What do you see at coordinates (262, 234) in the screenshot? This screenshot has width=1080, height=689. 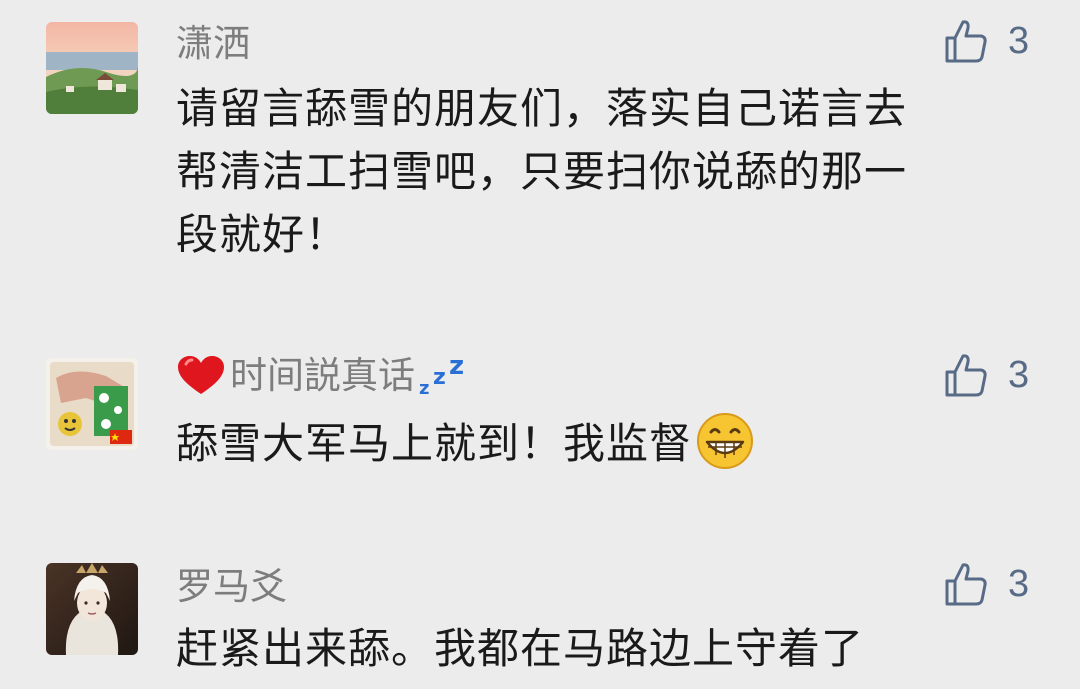 I see `comment-line: 段就好！` at bounding box center [262, 234].